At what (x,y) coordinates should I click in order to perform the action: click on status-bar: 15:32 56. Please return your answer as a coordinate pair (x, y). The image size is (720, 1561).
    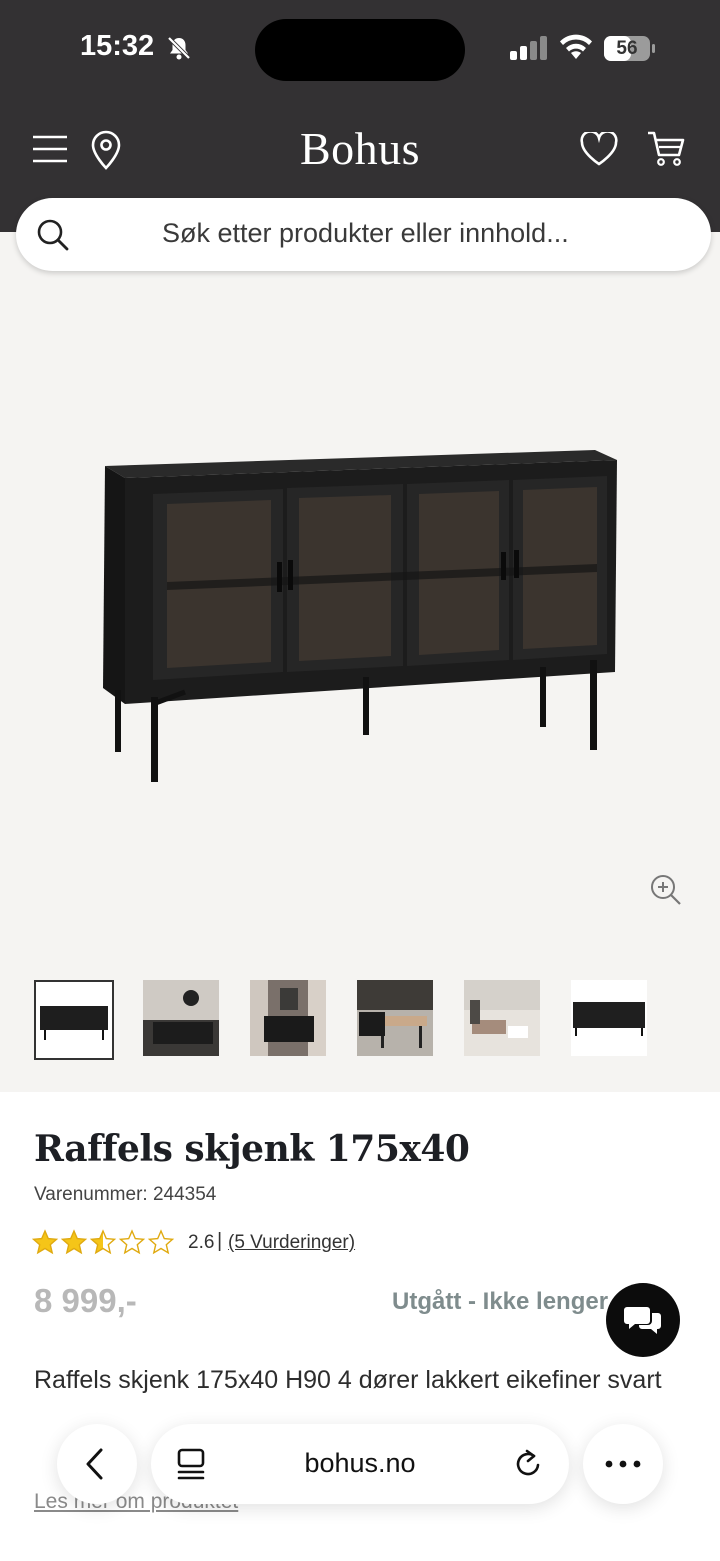
    Looking at the image, I should click on (360, 50).